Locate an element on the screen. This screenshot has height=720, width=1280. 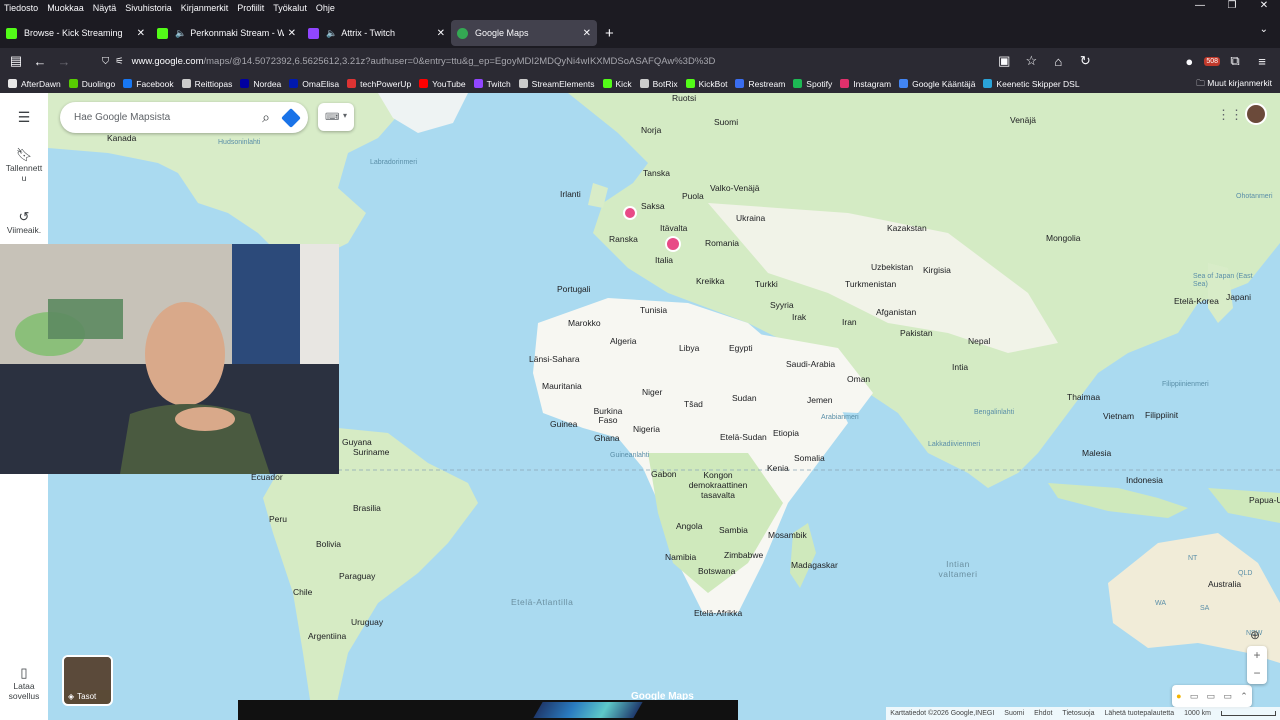
bookmark-item: Duolingo is located at coordinates (91, 84).